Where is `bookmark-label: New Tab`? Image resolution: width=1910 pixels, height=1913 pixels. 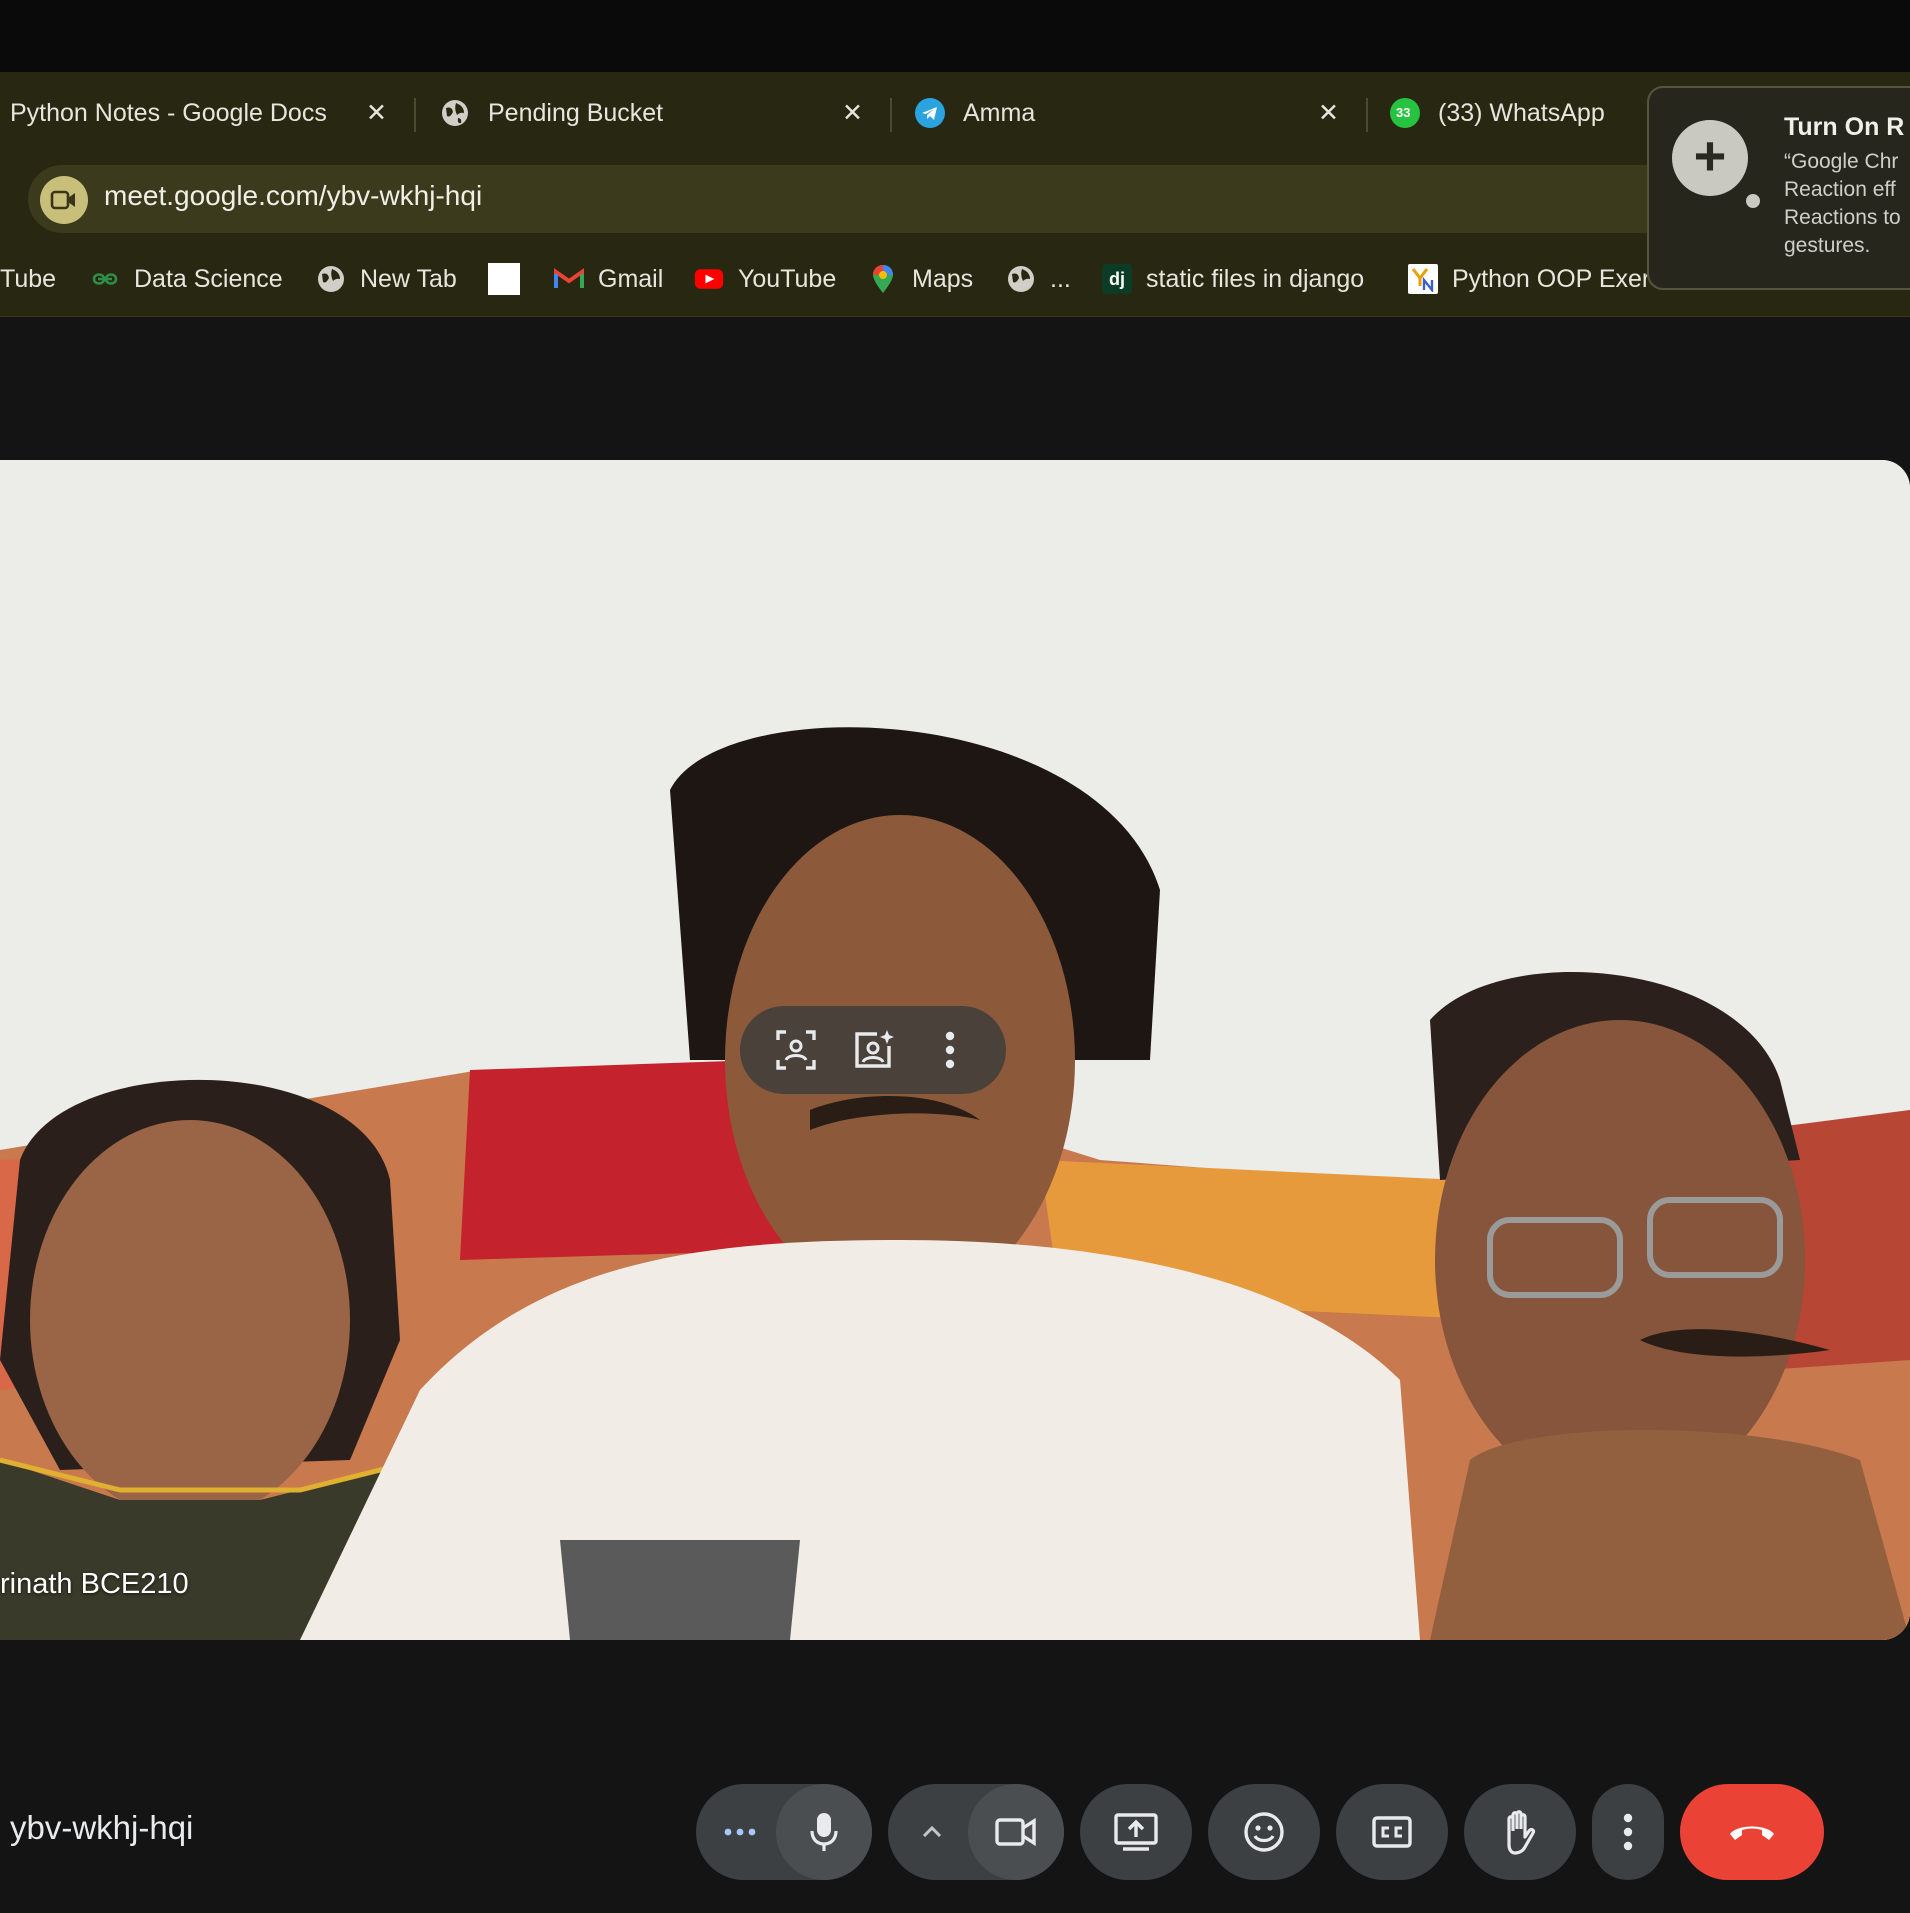 bookmark-label: New Tab is located at coordinates (408, 278).